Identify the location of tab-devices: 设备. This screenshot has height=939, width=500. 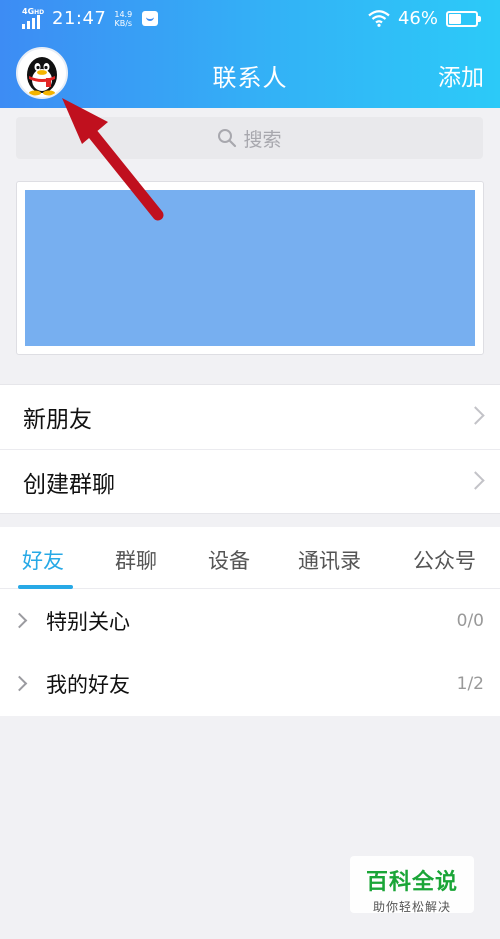
(229, 560).